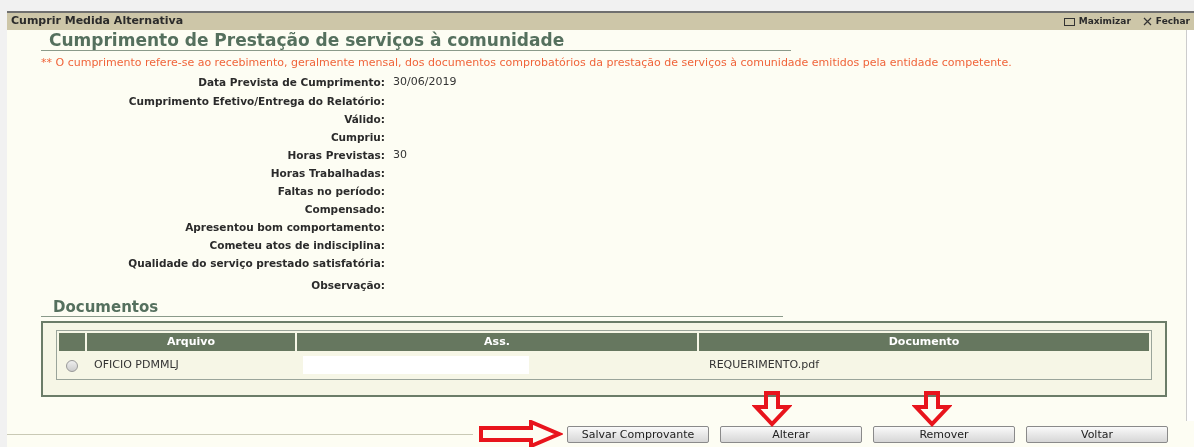 The height and width of the screenshot is (447, 1194). What do you see at coordinates (344, 209) in the screenshot?
I see `field-label: Compensado:` at bounding box center [344, 209].